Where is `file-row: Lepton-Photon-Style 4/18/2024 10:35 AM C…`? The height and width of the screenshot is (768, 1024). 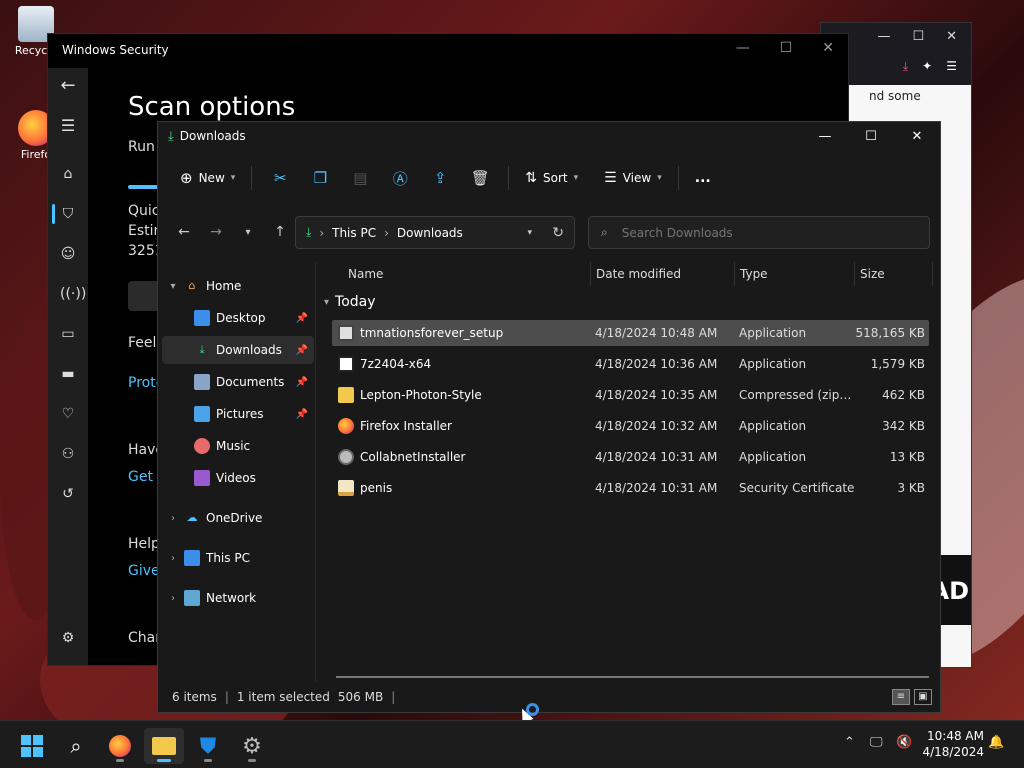 file-row: Lepton-Photon-Style 4/18/2024 10:35 AM C… is located at coordinates (630, 395).